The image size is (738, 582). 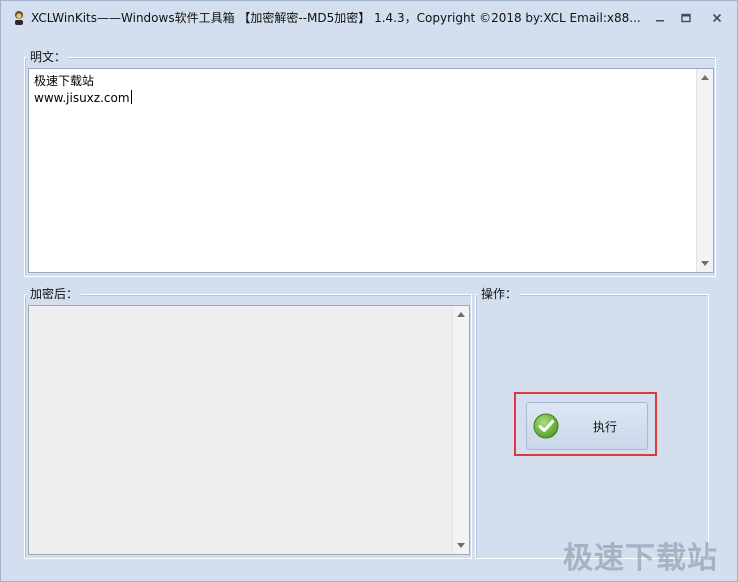 I want to click on plaintext-line: 极速下载站, so click(x=64, y=81).